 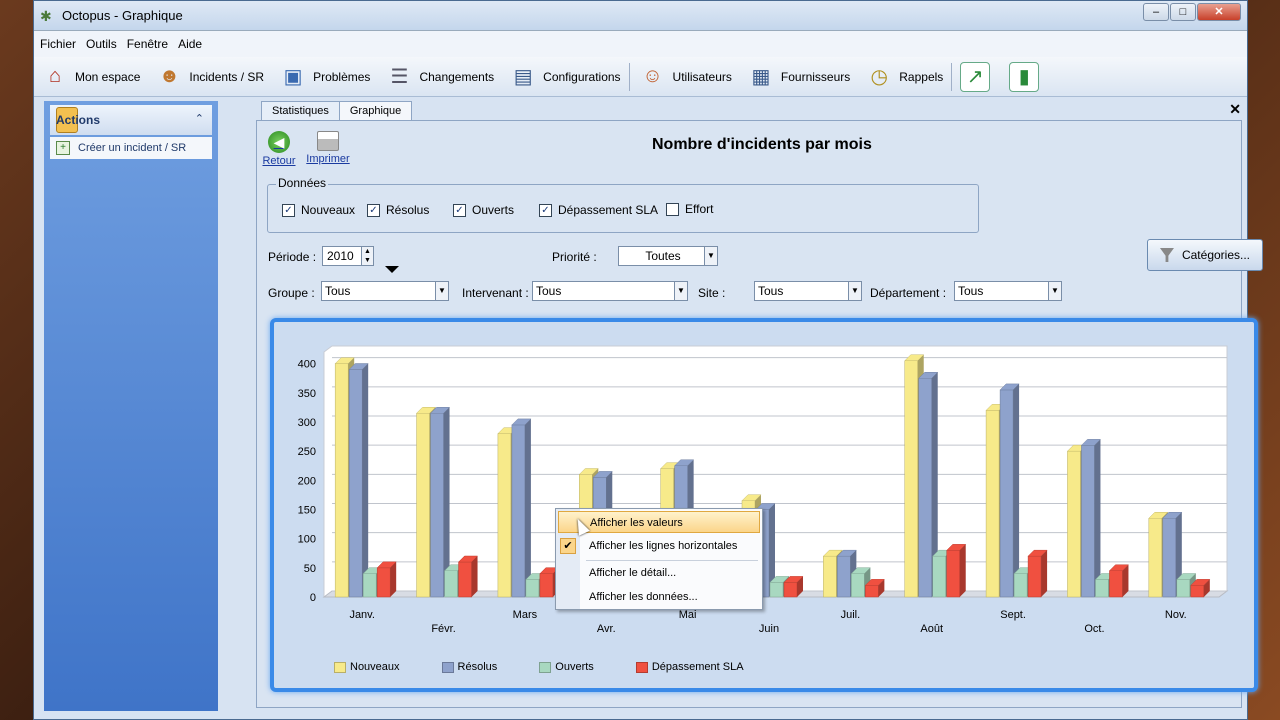 I want to click on title-bar: ✱ Octopus - Graphique – □ ✕, so click(x=640, y=16).